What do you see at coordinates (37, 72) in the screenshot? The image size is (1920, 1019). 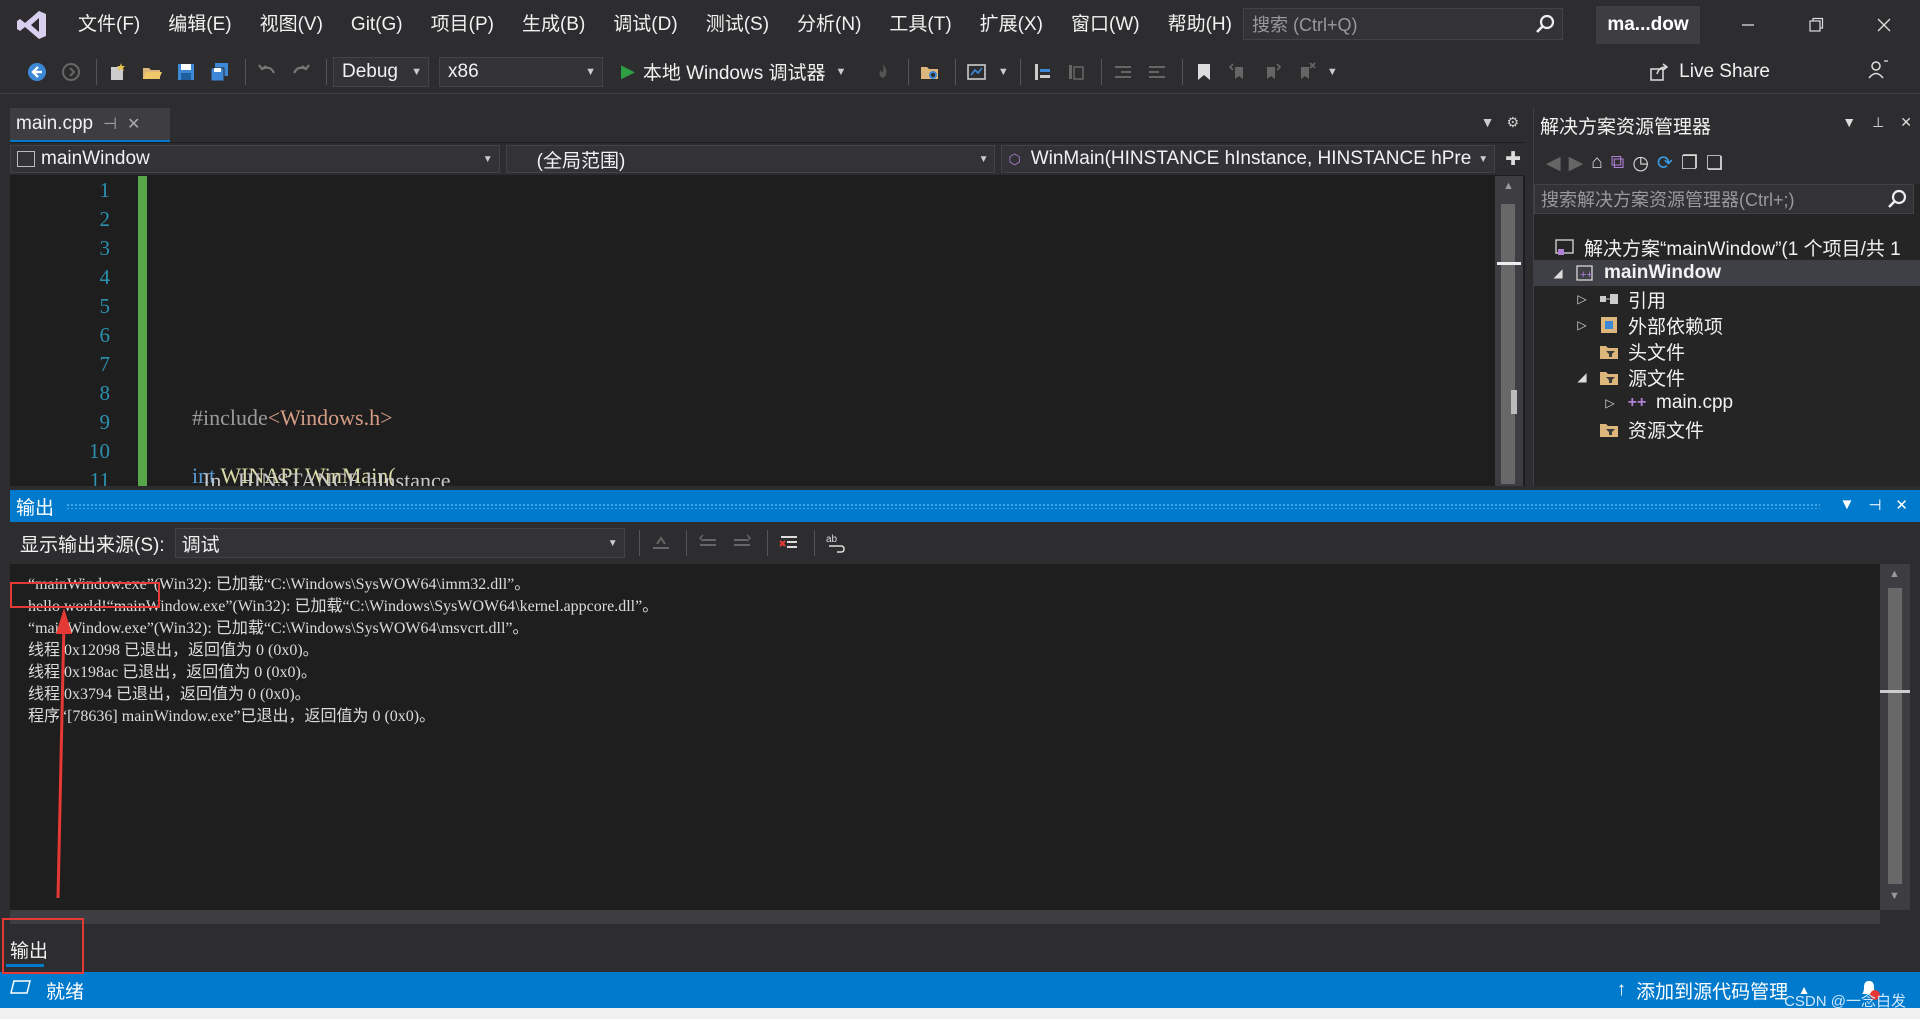 I see `back-button` at bounding box center [37, 72].